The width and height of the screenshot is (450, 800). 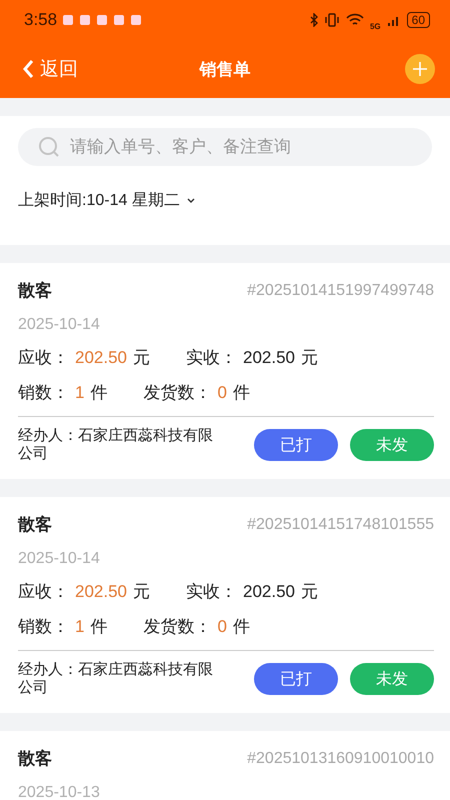 What do you see at coordinates (332, 20) in the screenshot?
I see `vibrate-icon` at bounding box center [332, 20].